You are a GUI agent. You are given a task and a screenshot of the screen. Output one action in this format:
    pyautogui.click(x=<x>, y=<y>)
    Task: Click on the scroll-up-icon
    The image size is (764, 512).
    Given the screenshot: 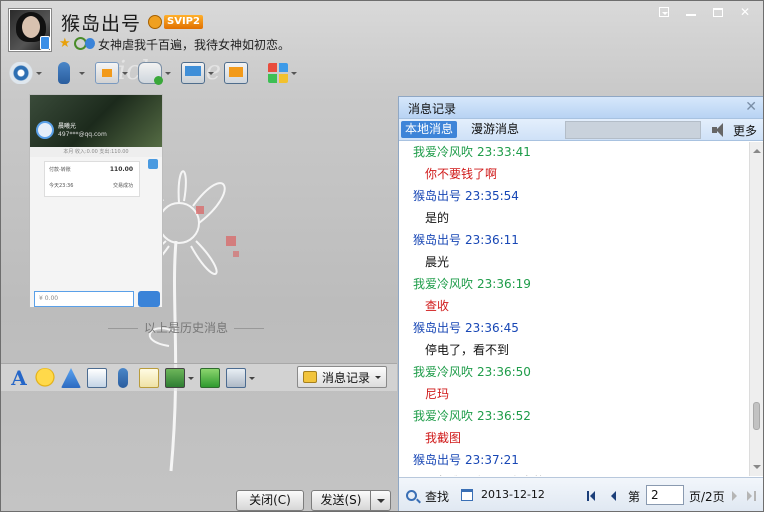 What is the action you would take?
    pyautogui.click(x=757, y=149)
    